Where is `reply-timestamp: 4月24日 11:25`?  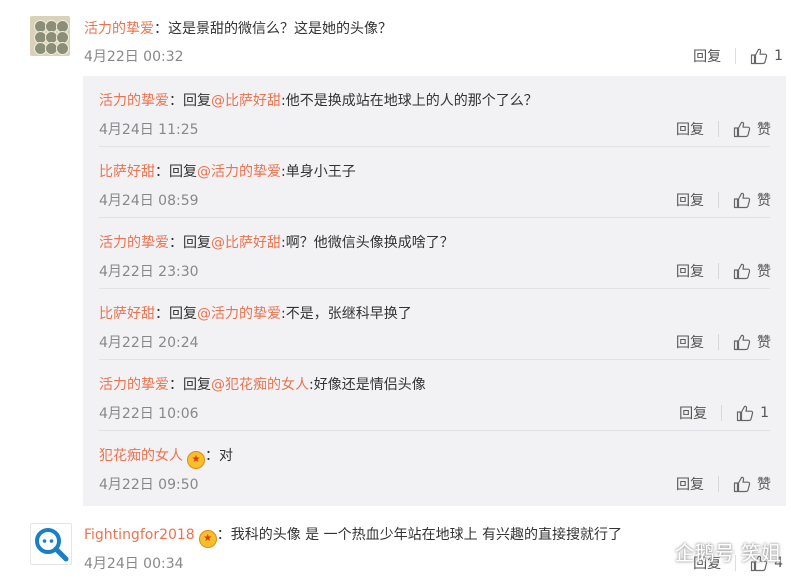 reply-timestamp: 4月24日 11:25 is located at coordinates (149, 130).